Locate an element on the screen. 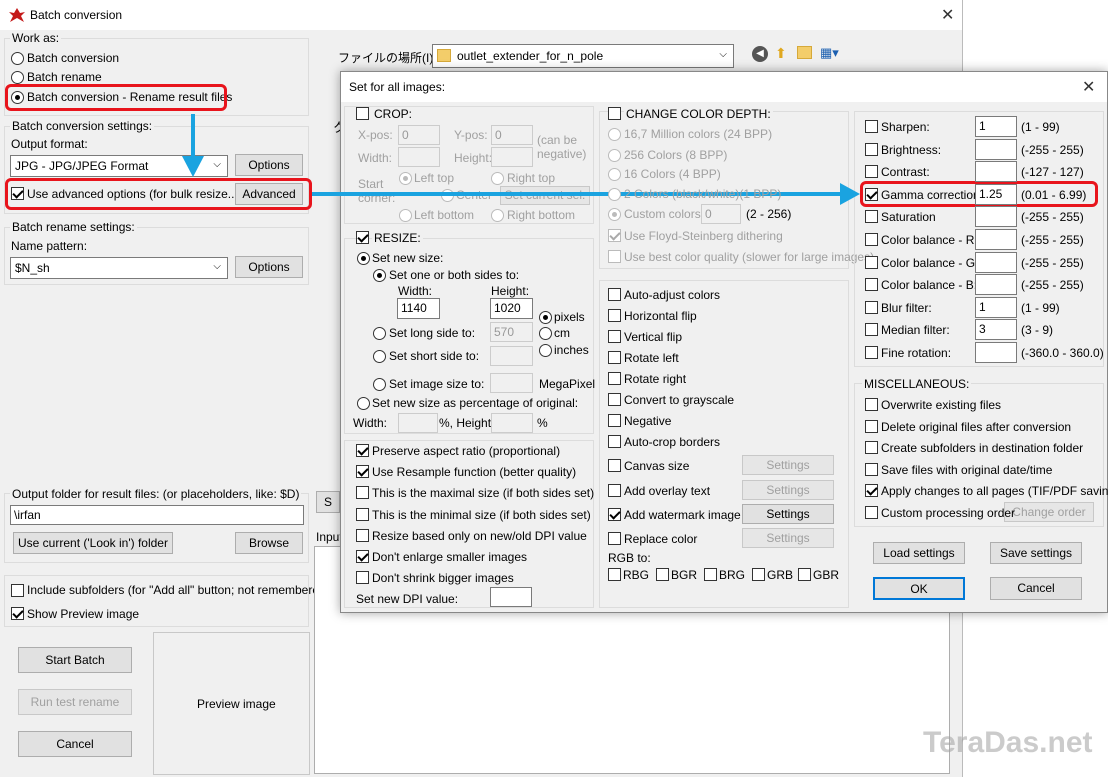 The height and width of the screenshot is (777, 1108). adjust-fine-rotation-range: (-360.0 - 360.0) is located at coordinates (1062, 353).